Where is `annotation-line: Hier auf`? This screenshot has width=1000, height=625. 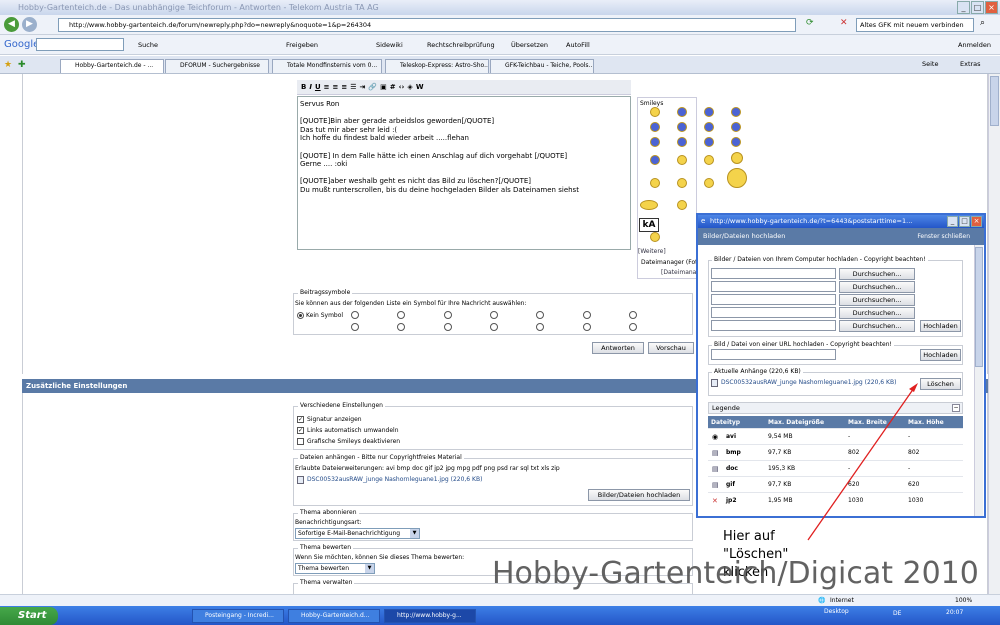
annotation-line: Hier auf is located at coordinates (749, 536).